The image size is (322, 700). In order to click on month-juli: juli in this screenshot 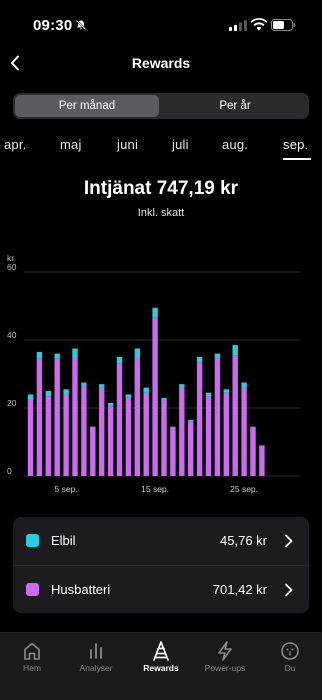, I will do `click(180, 144)`.